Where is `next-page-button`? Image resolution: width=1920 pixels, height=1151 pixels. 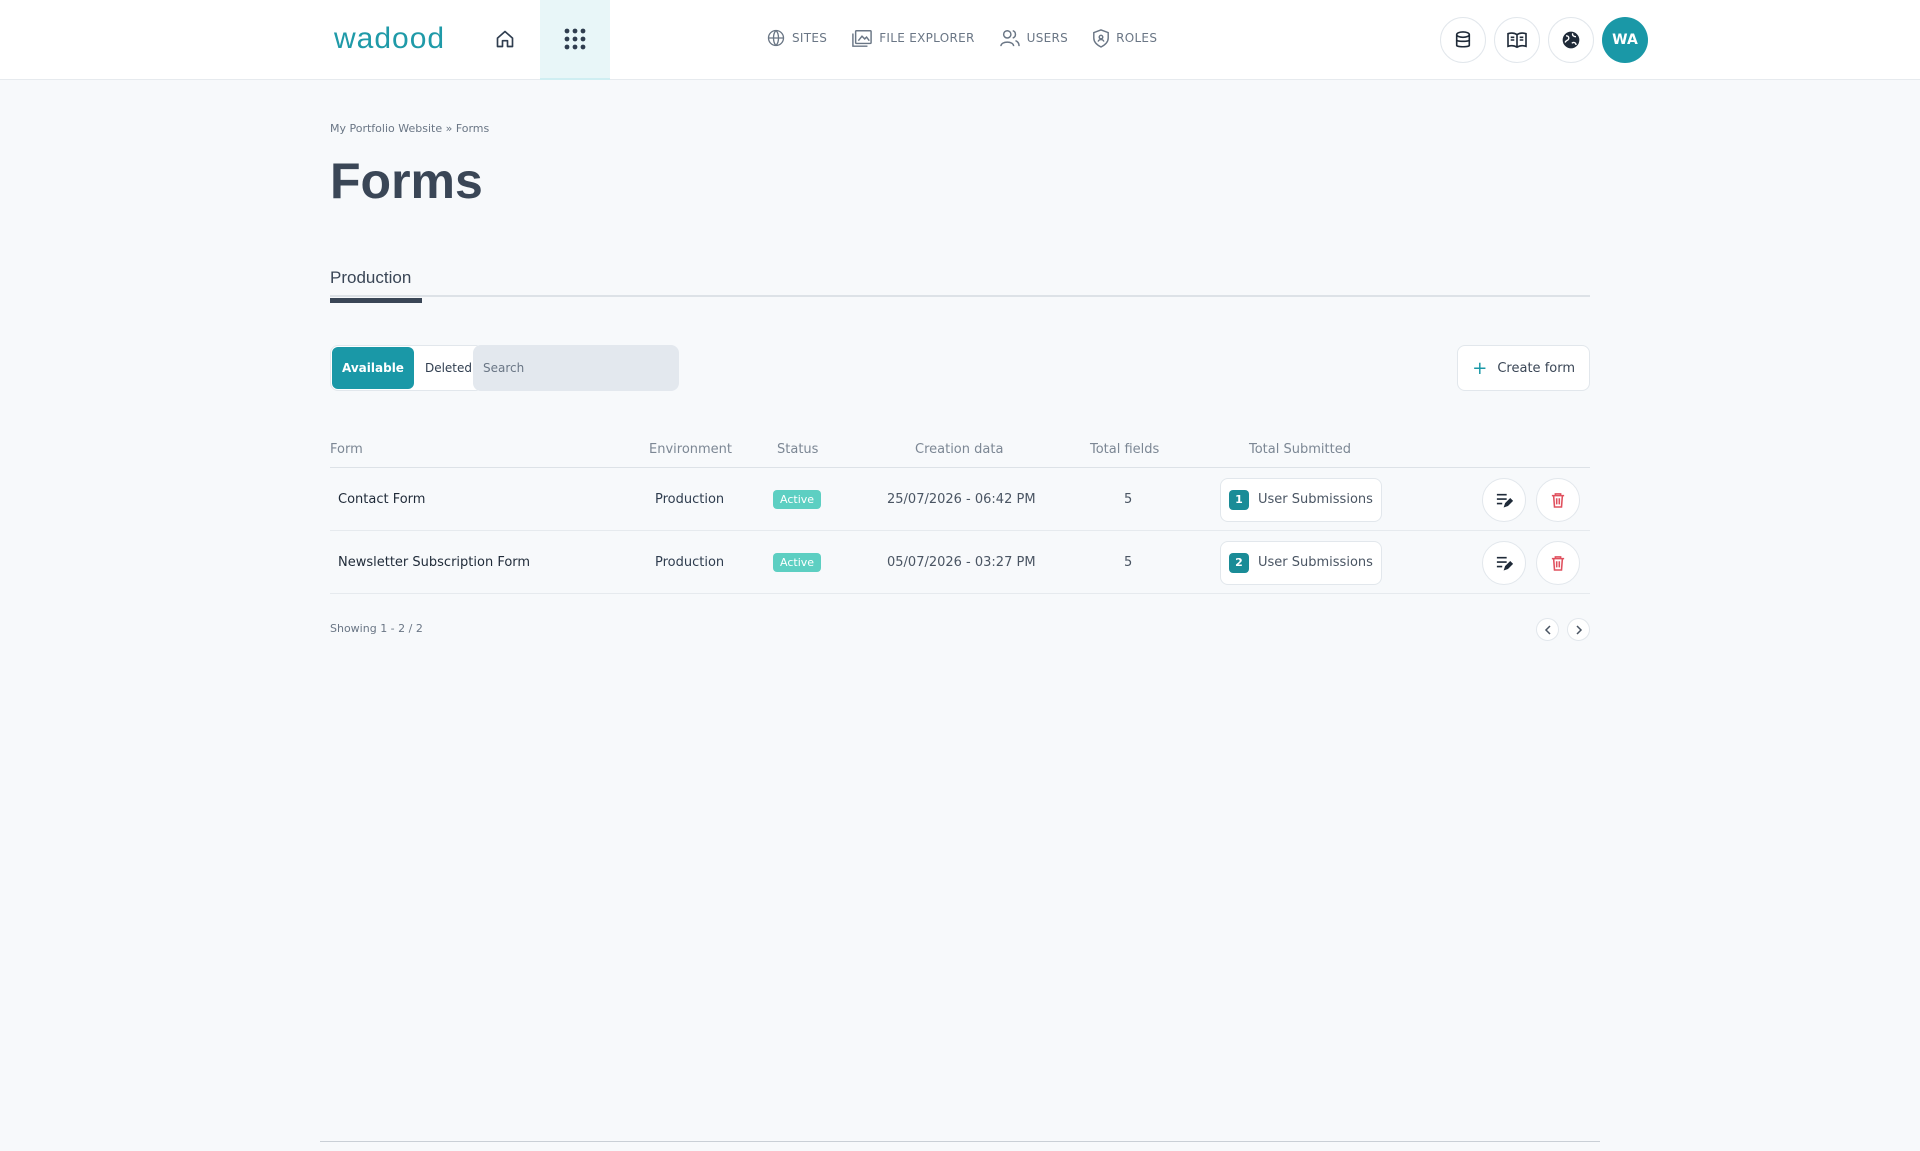
next-page-button is located at coordinates (1578, 629).